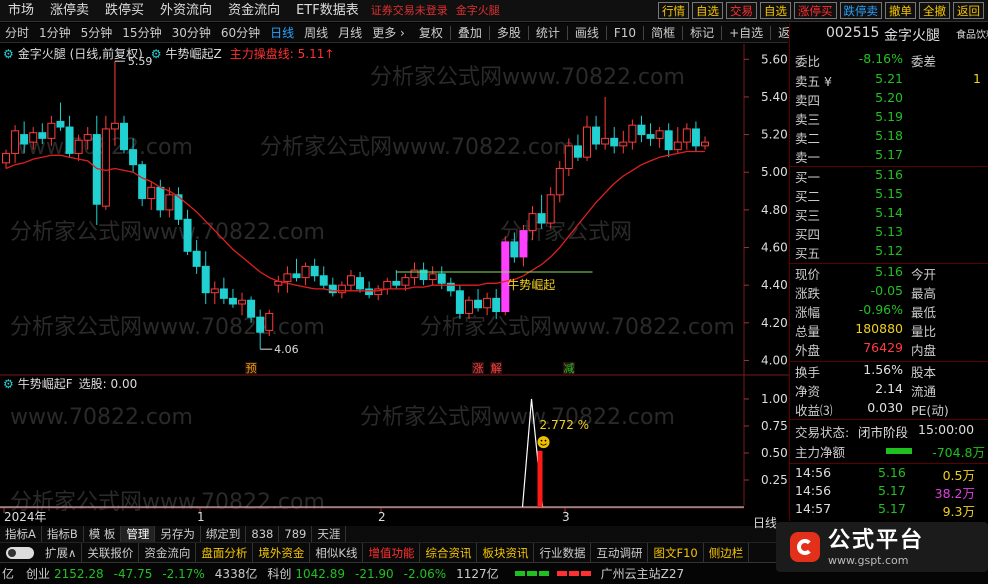 The image size is (988, 584). Describe the element at coordinates (889, 156) in the screenshot. I see `sell-level: 卖一 5.17` at that location.